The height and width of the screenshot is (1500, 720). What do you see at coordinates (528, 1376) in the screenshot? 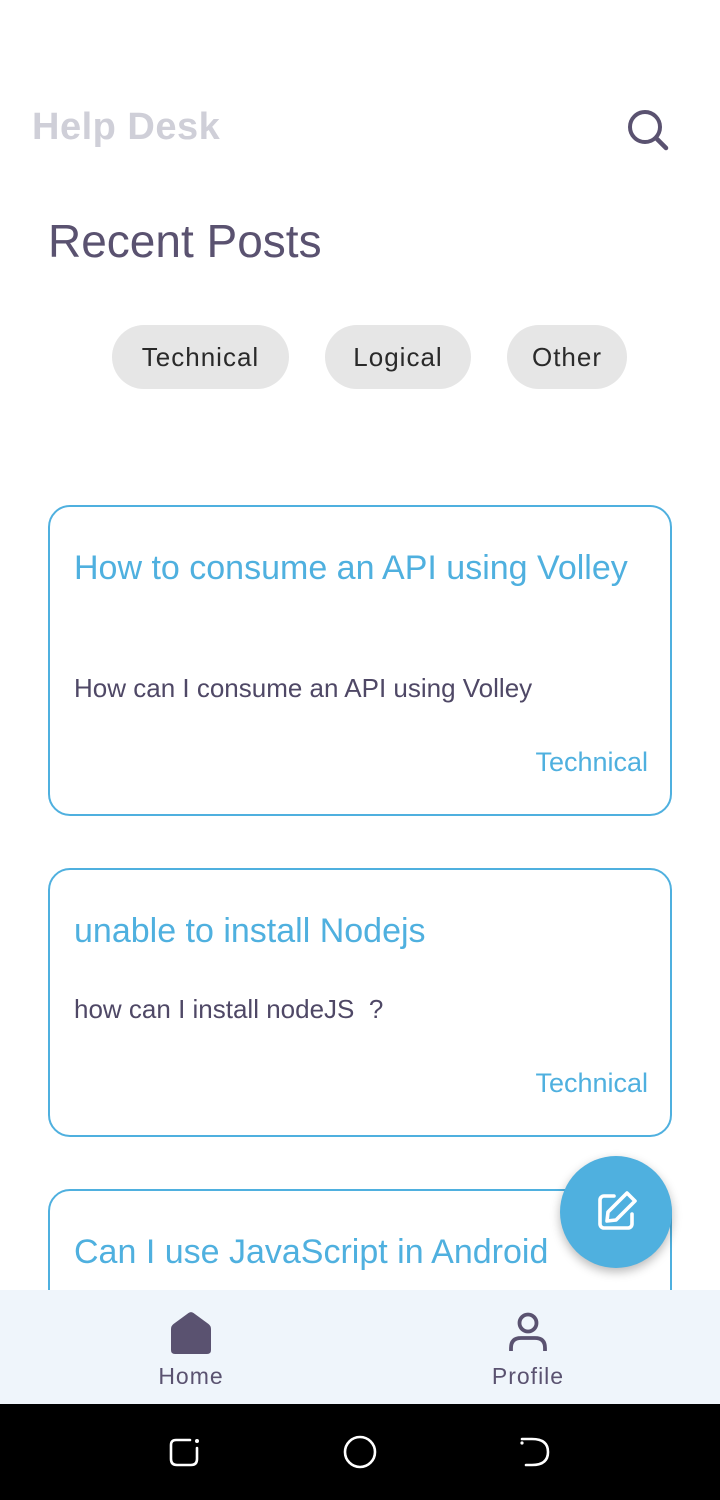
I see `nav-label-profile: Profile` at bounding box center [528, 1376].